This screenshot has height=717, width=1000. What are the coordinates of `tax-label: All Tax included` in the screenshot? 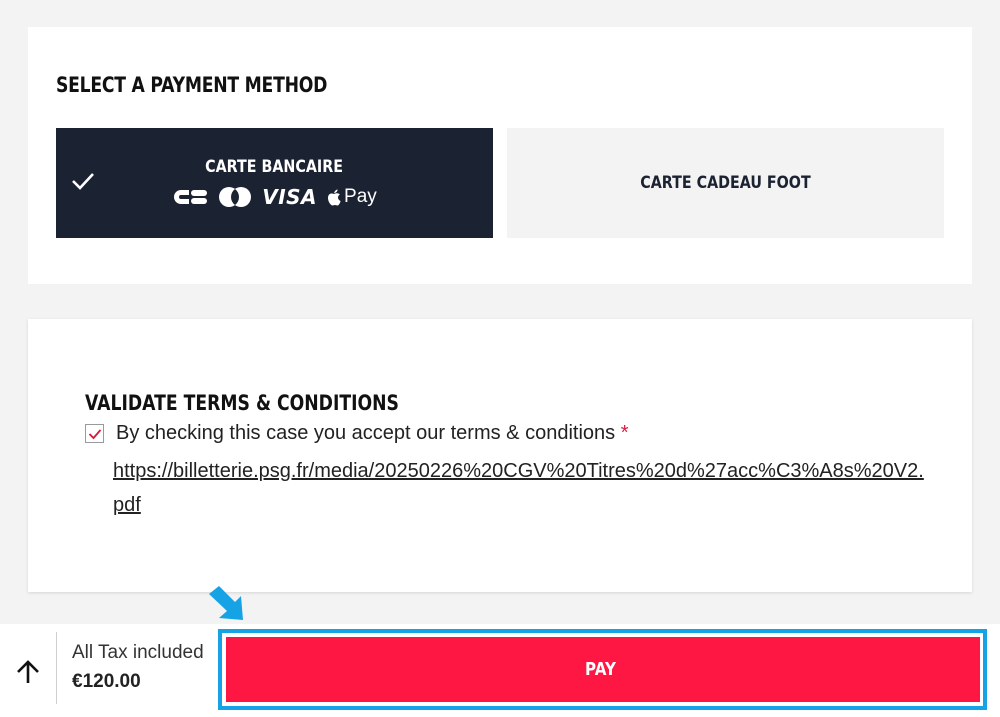 It's located at (138, 652).